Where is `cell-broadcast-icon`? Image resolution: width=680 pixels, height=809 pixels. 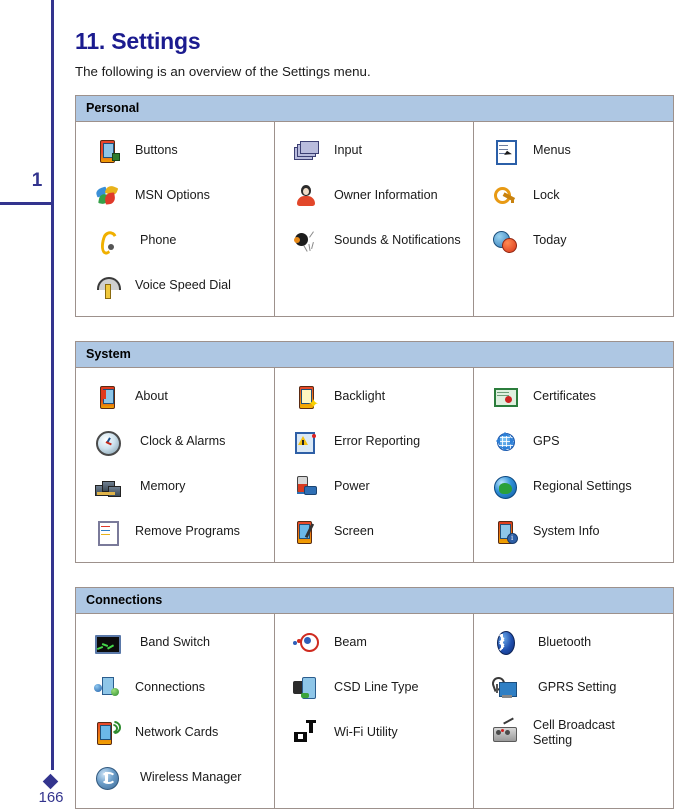 cell-broadcast-icon is located at coordinates (505, 732).